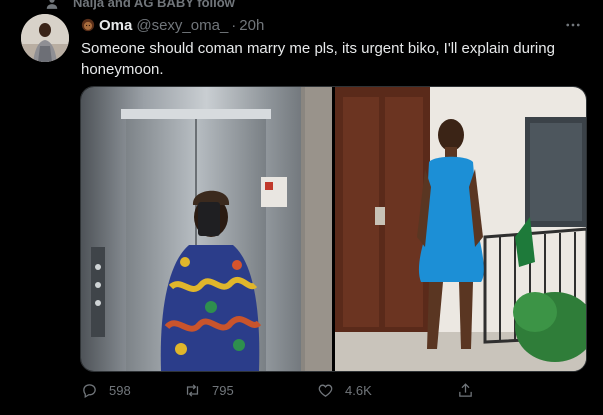  I want to click on social-context: Naija and AG BABY follow, so click(140, 5).